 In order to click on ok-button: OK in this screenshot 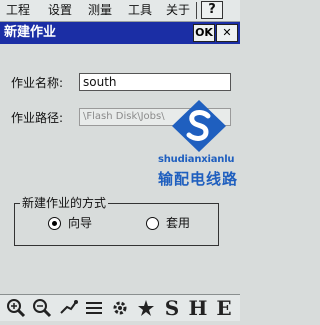, I will do `click(204, 33)`.